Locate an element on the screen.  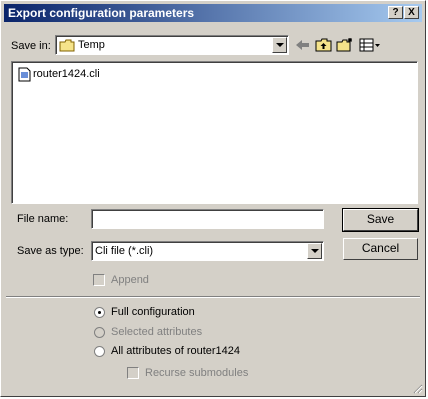
recurse-submodules-checkbox is located at coordinates (133, 373).